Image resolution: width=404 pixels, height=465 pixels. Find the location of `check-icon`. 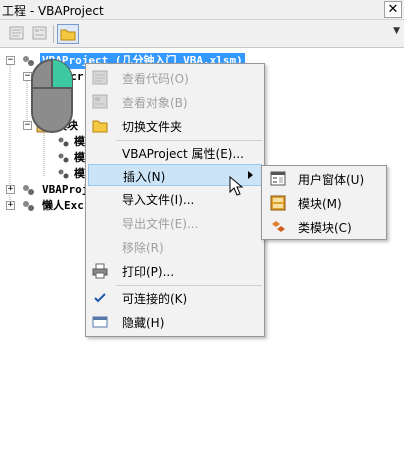

check-icon is located at coordinates (100, 298).